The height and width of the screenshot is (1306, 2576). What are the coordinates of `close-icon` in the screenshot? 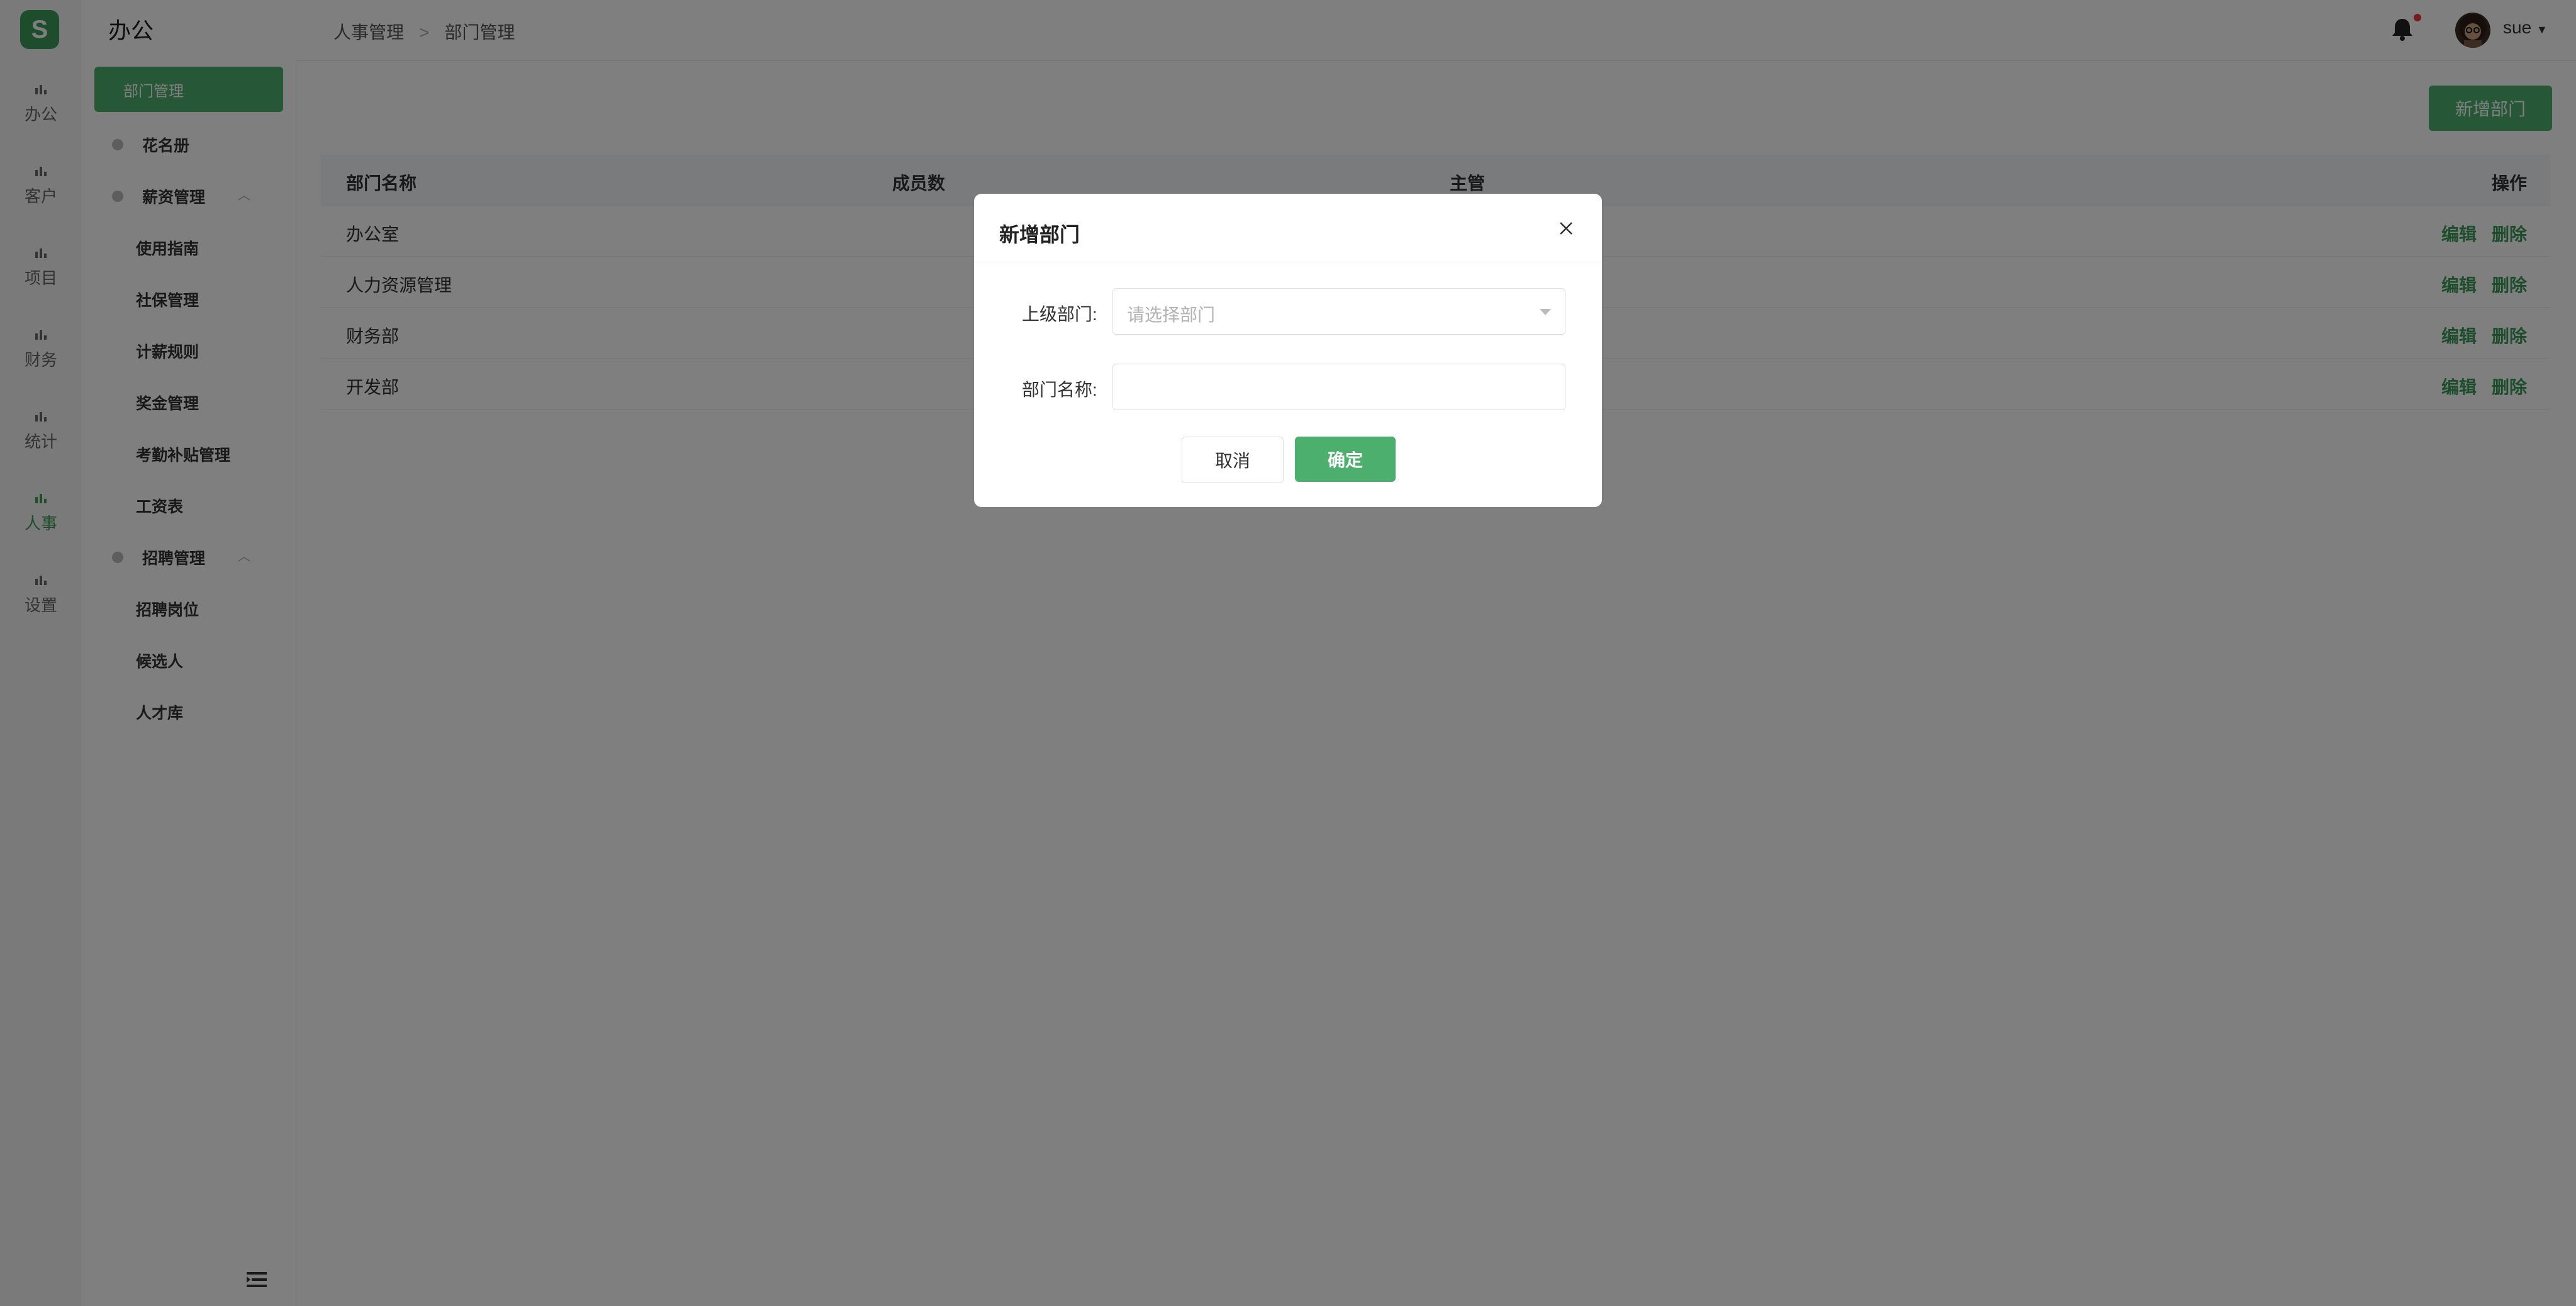 It's located at (1566, 228).